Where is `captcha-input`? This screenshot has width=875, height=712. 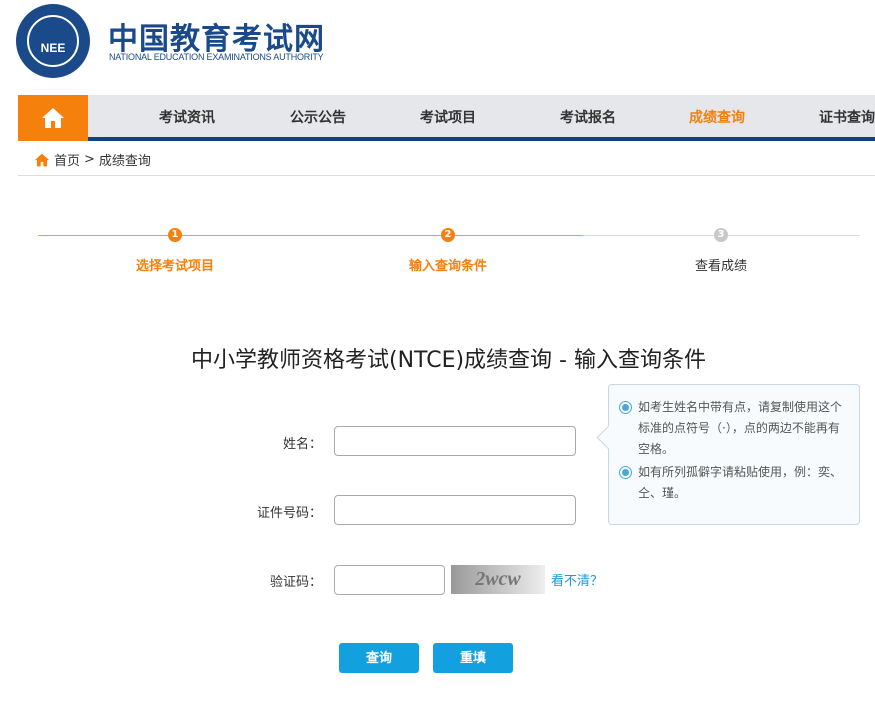
captcha-input is located at coordinates (389, 580).